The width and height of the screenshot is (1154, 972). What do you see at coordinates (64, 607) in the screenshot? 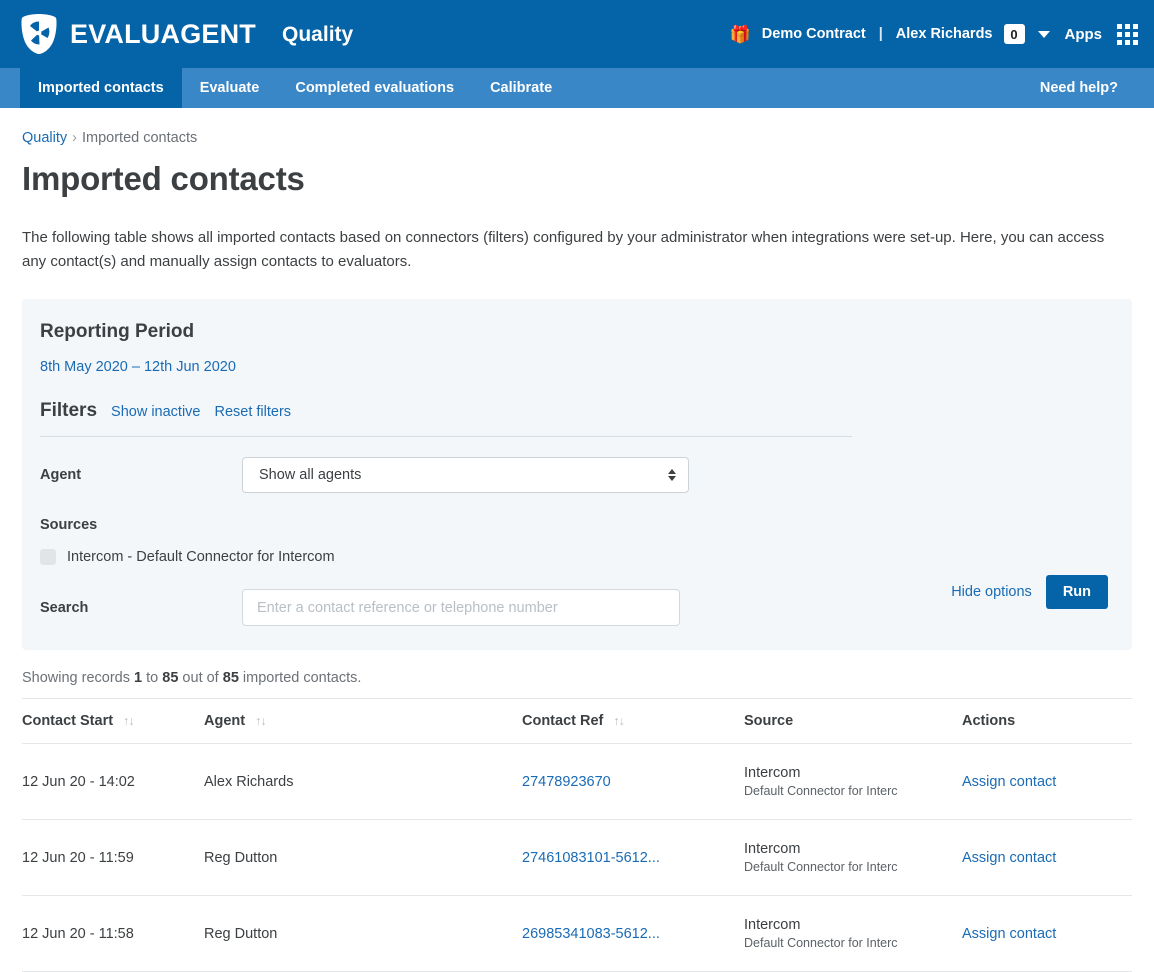
I see `search-label: Search` at bounding box center [64, 607].